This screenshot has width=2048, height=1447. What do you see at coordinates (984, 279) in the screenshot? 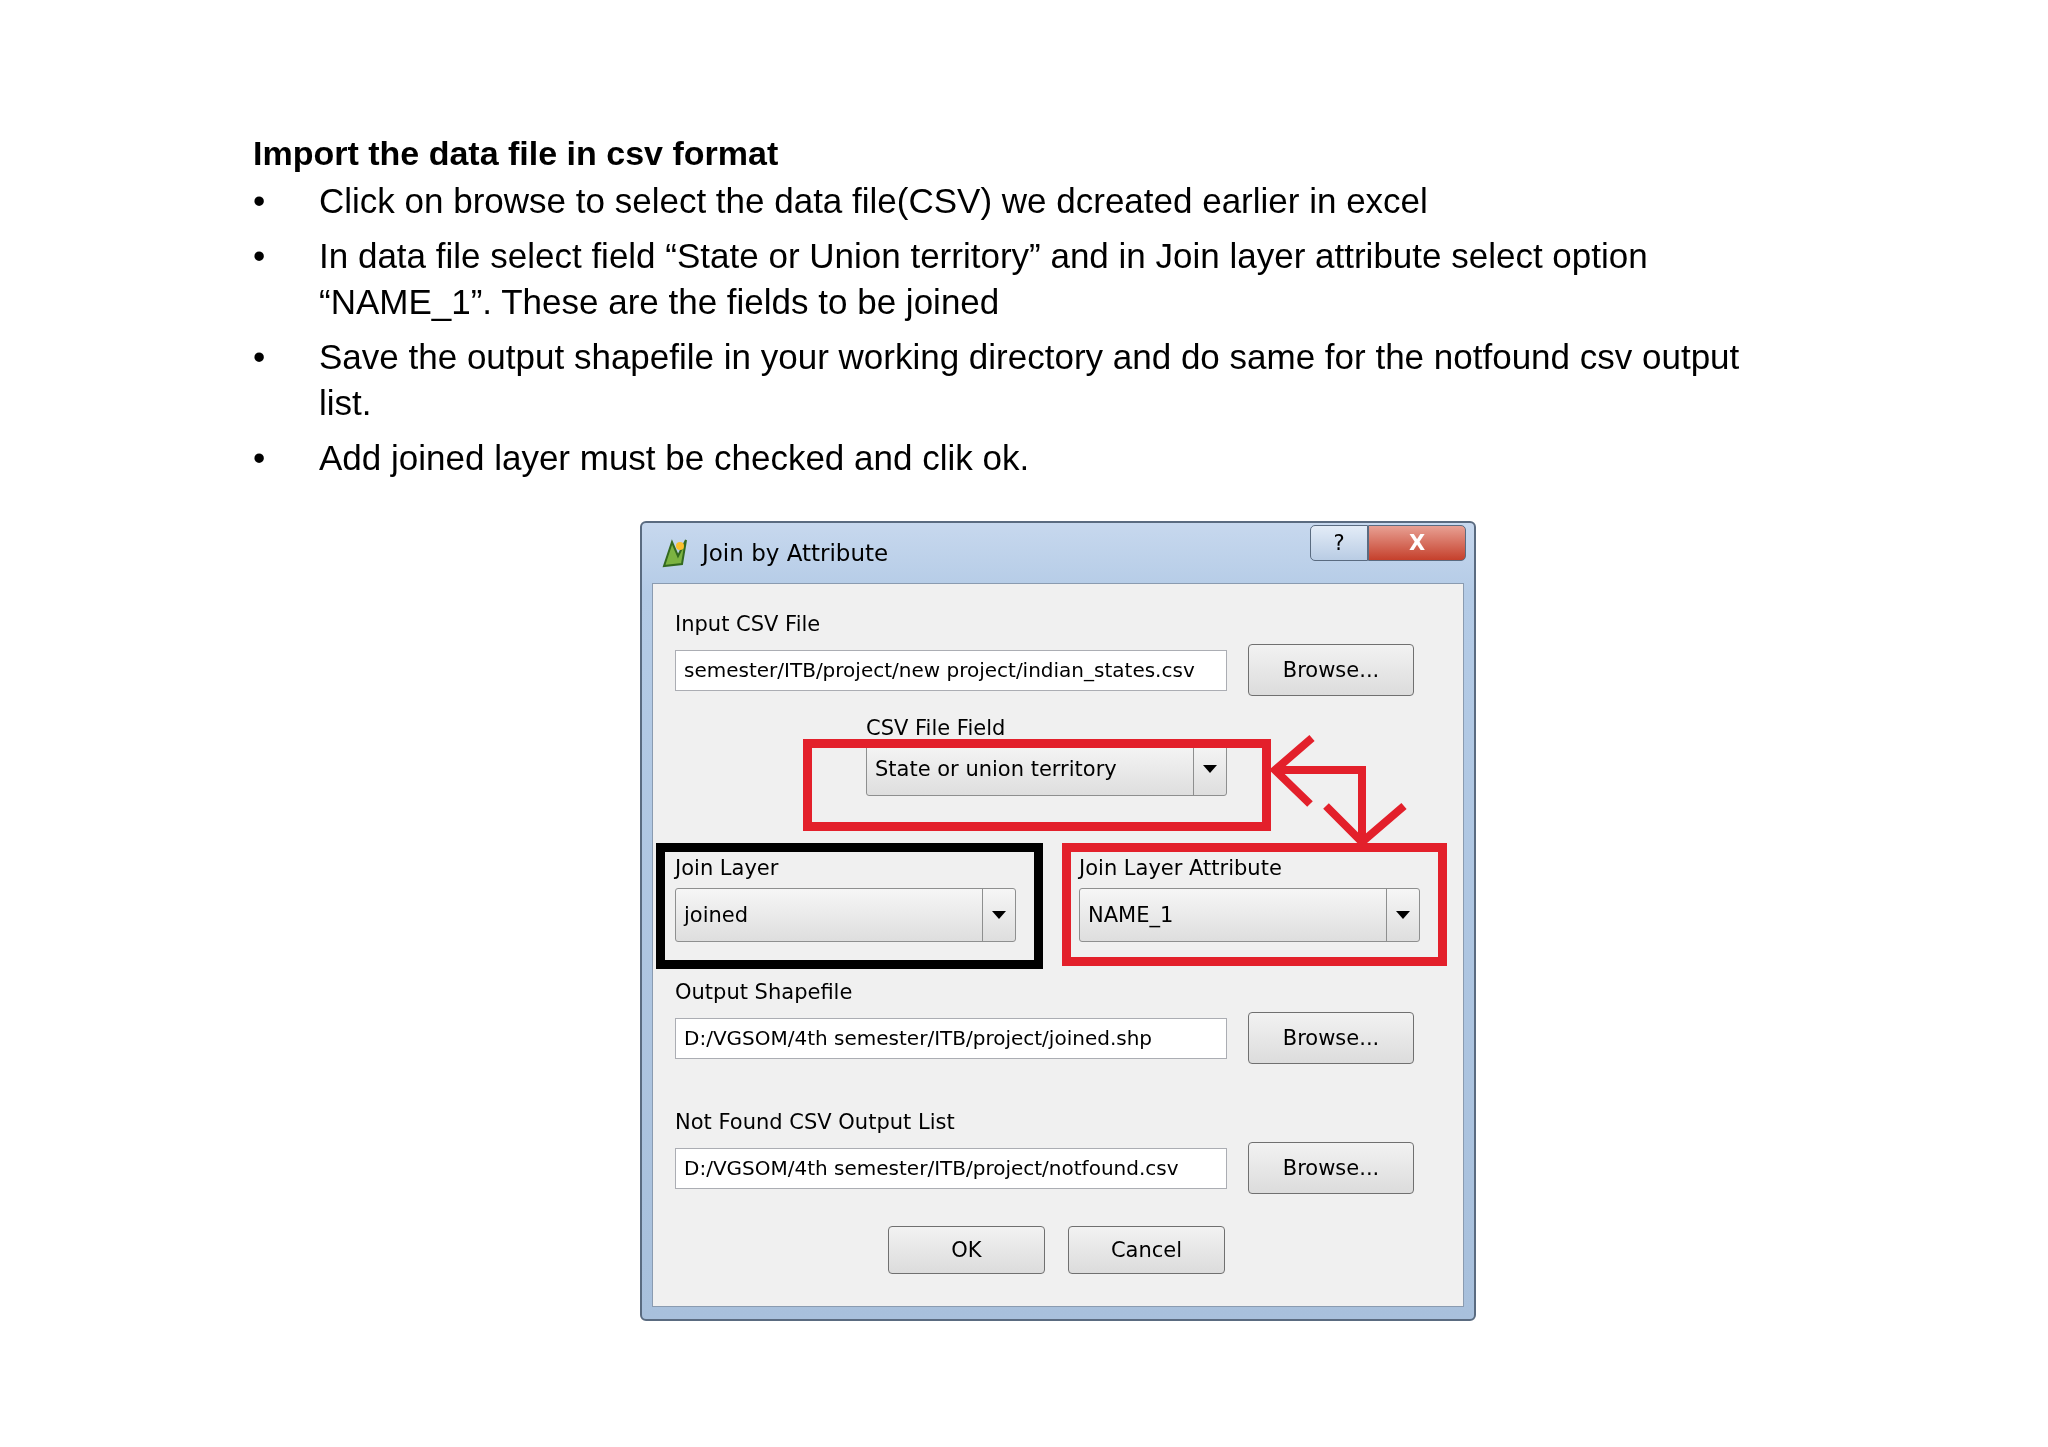
I see `bullet-text: In data file select field “State or Union territory” and in Join layer attribute select option “NAME_1”. These are the fields to be joined` at bounding box center [984, 279].